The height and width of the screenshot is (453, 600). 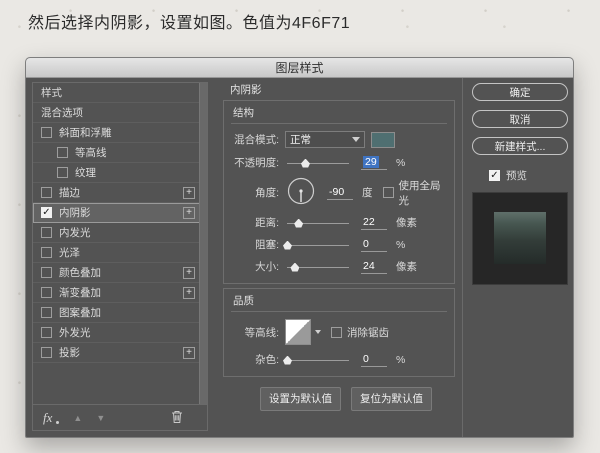 I want to click on sidebar-item-bevel-emboss: 斜面和浮雕, so click(x=120, y=133).